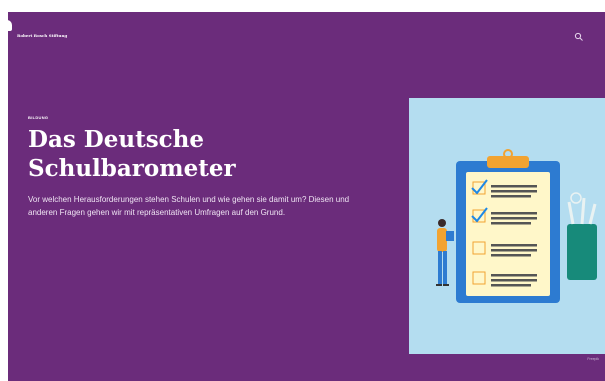 The image size is (605, 381). I want to click on search-icon, so click(578, 36).